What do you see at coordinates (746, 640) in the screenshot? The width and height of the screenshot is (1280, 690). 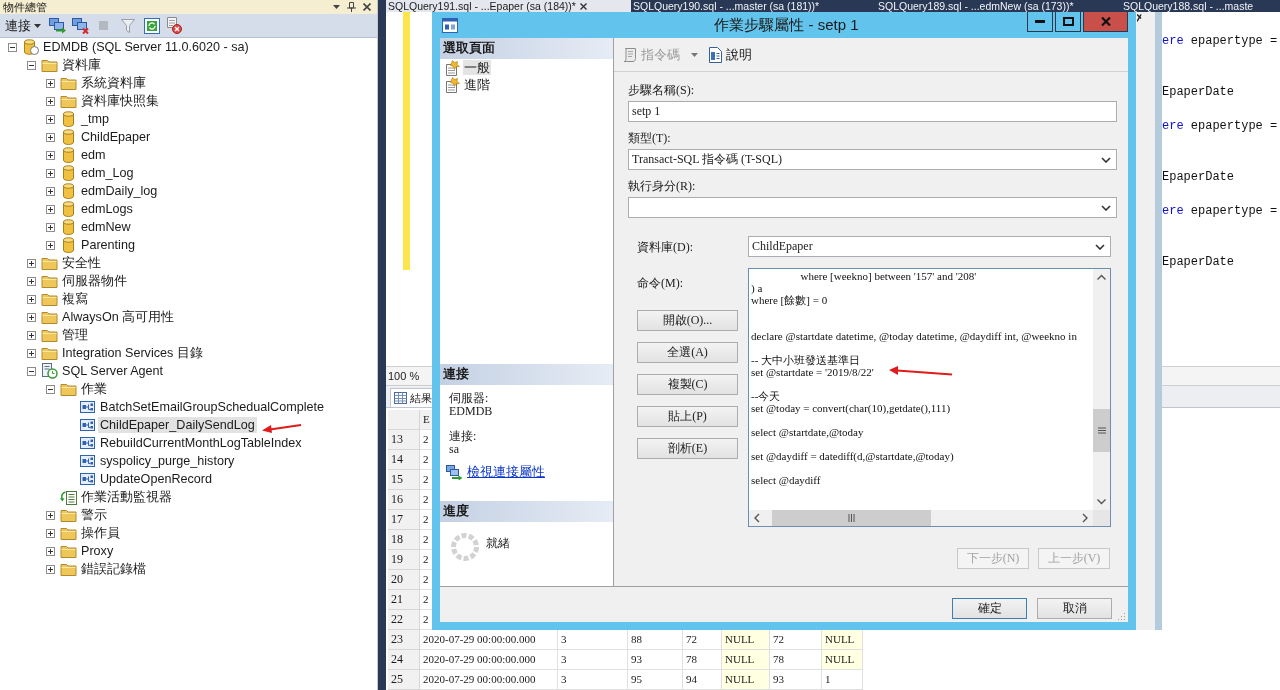 I see `table-cell: NULL` at bounding box center [746, 640].